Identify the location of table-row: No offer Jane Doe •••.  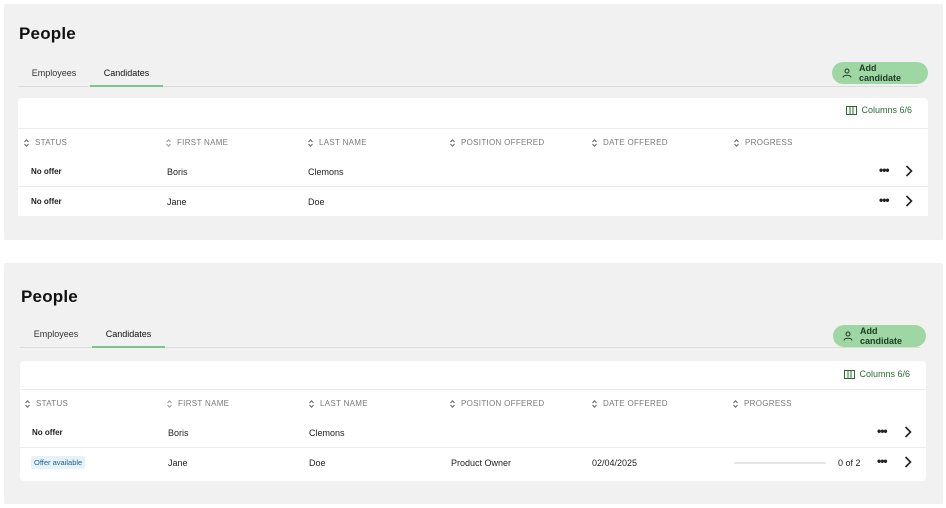
(473, 201).